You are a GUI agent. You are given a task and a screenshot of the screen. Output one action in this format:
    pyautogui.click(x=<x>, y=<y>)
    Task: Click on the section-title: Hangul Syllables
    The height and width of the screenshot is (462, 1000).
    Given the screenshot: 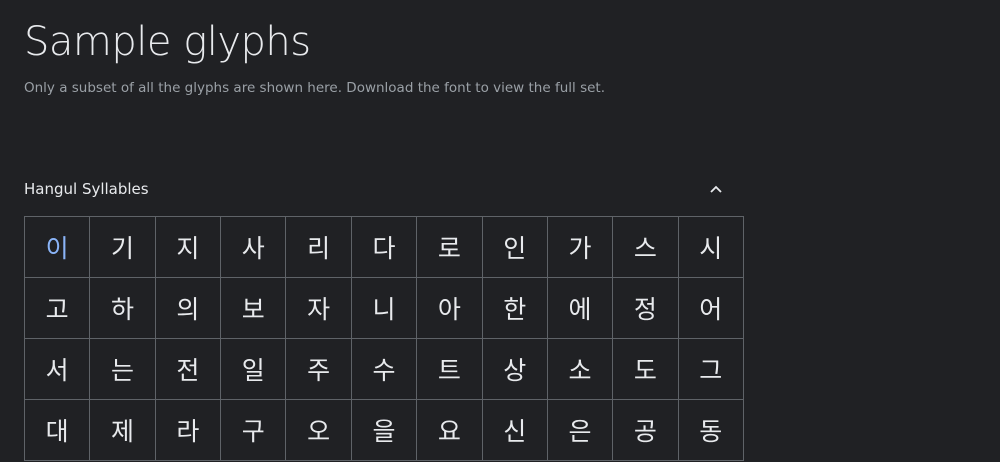 What is the action you would take?
    pyautogui.click(x=86, y=189)
    